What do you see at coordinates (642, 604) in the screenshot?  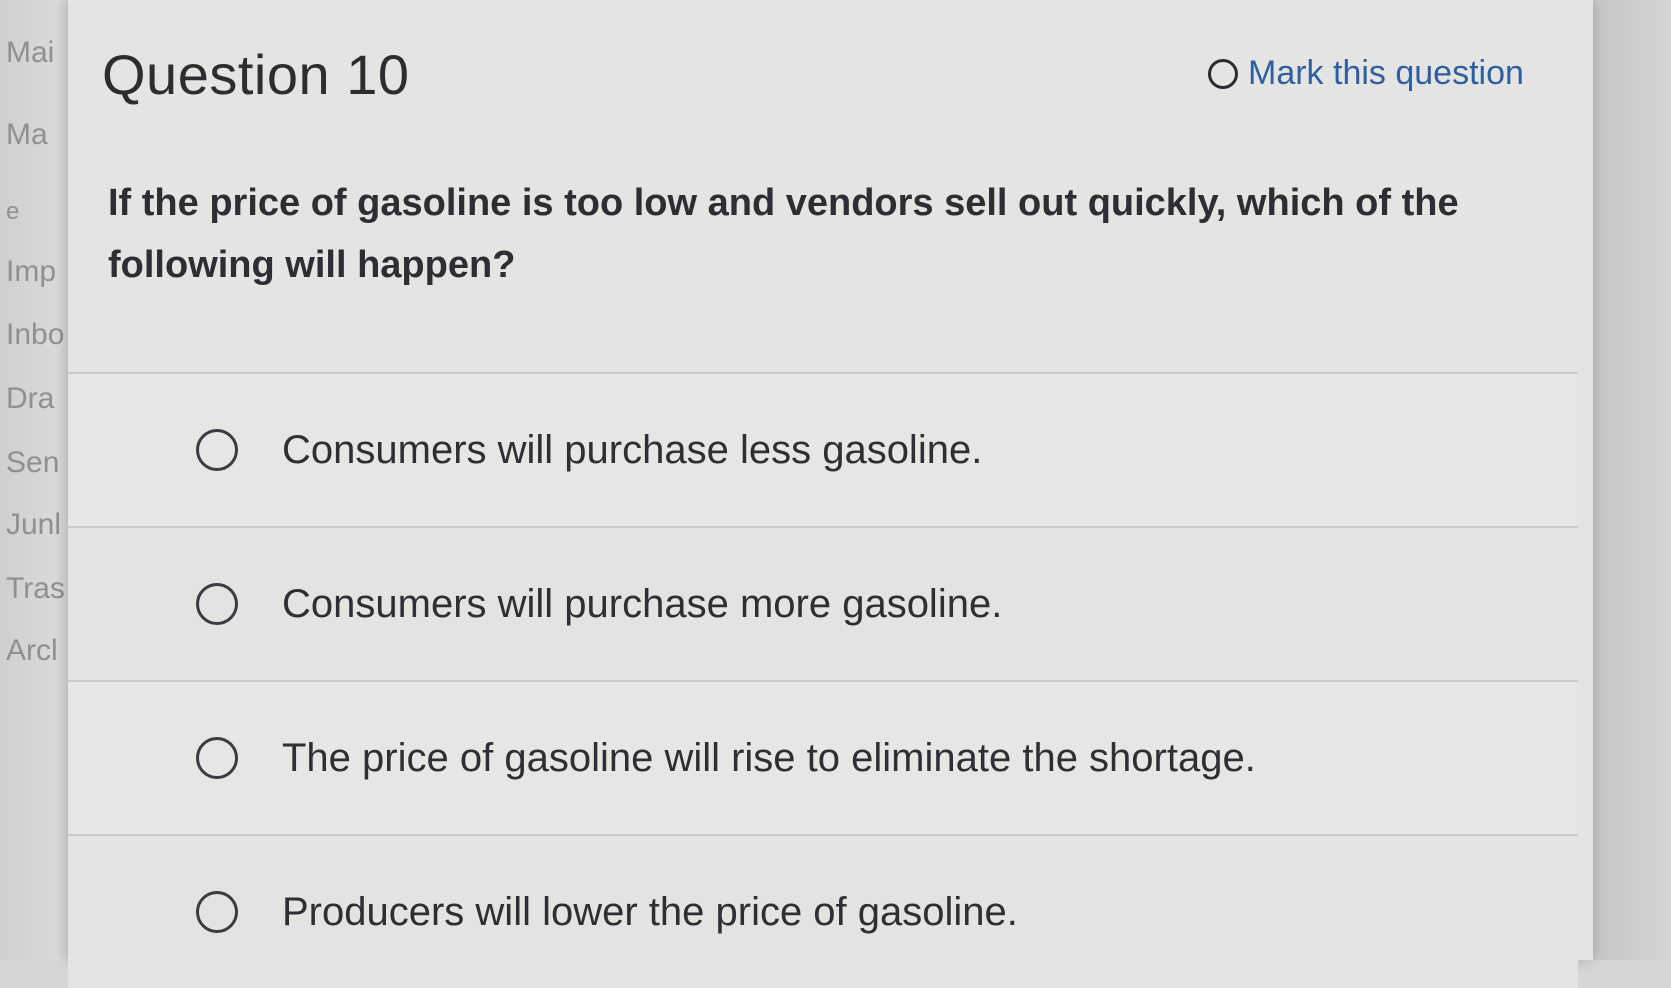 I see `answer-option-label: Consumers will purchase more gasoline.` at bounding box center [642, 604].